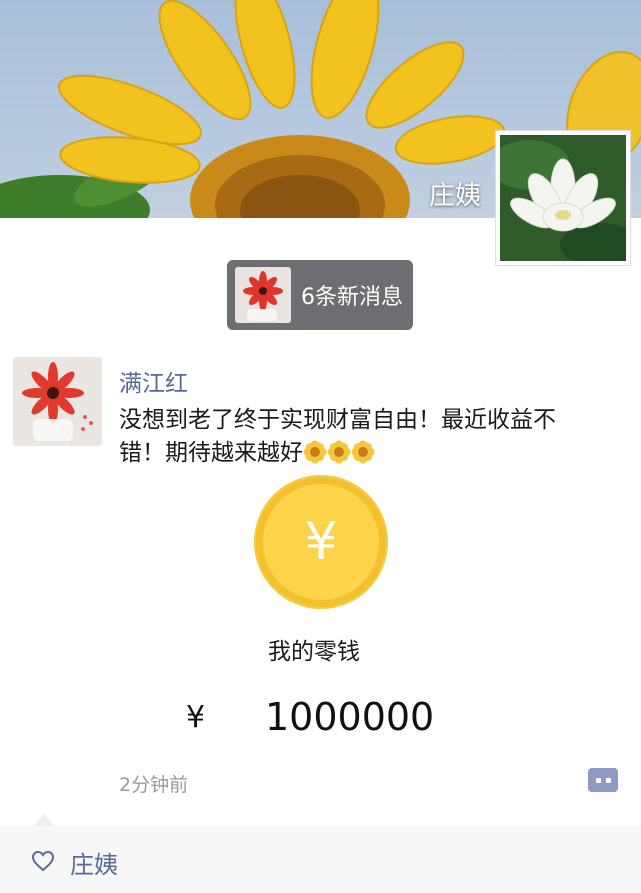 The height and width of the screenshot is (893, 641). I want to click on message-sender-avatar, so click(263, 295).